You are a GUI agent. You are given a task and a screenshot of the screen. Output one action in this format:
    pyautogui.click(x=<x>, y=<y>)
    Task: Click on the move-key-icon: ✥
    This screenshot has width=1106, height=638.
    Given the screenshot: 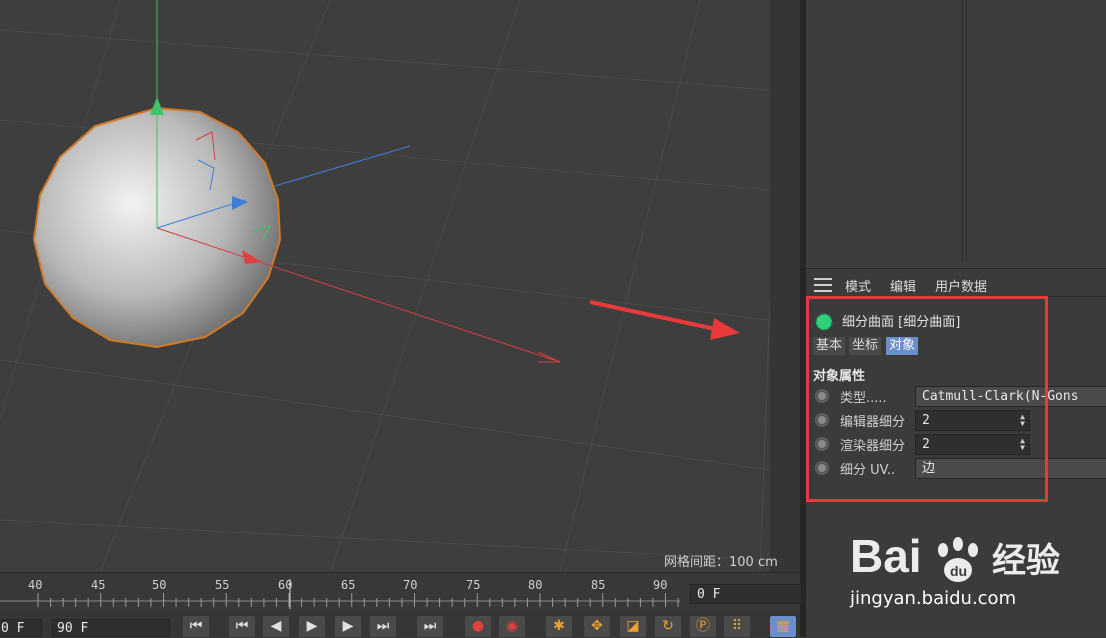 What is the action you would take?
    pyautogui.click(x=597, y=626)
    